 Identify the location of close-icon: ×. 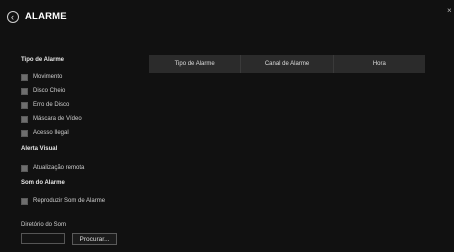
(449, 10).